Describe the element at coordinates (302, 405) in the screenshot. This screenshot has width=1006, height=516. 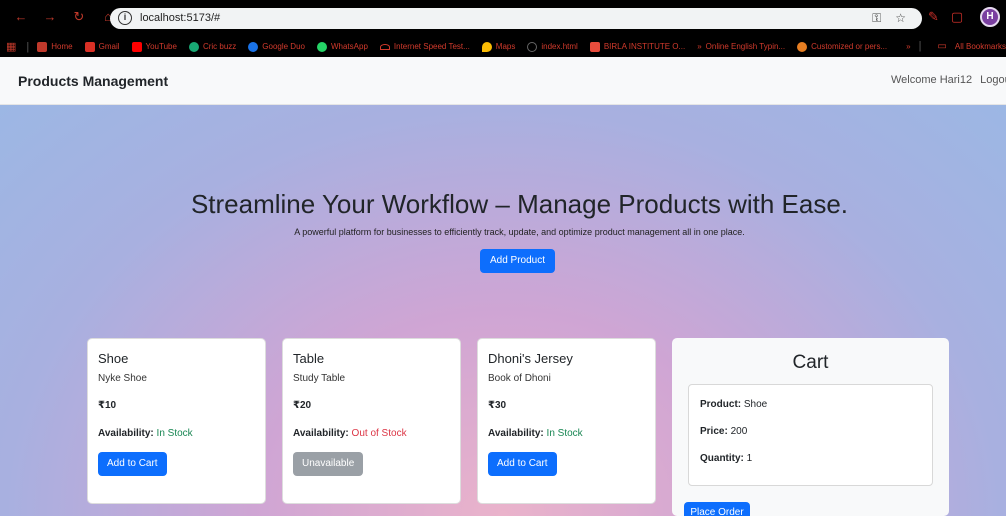
I see `product-price: ₹20` at that location.